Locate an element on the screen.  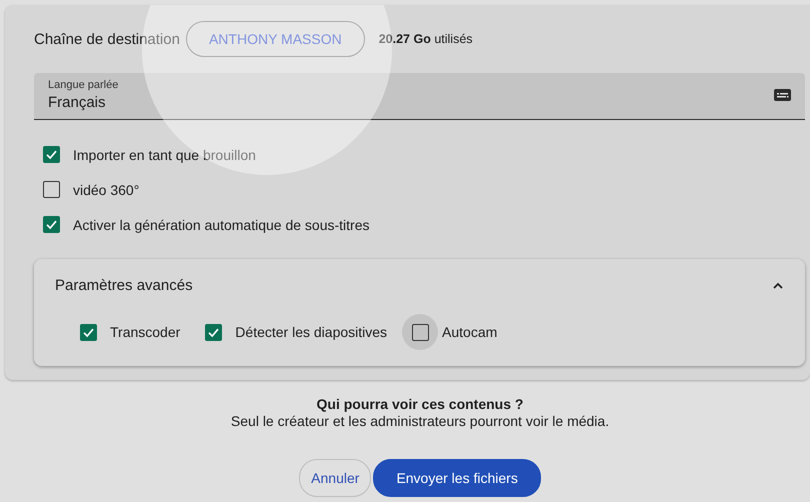
checkbox-label: Activer la génération automatique de sous-titres is located at coordinates (221, 224).